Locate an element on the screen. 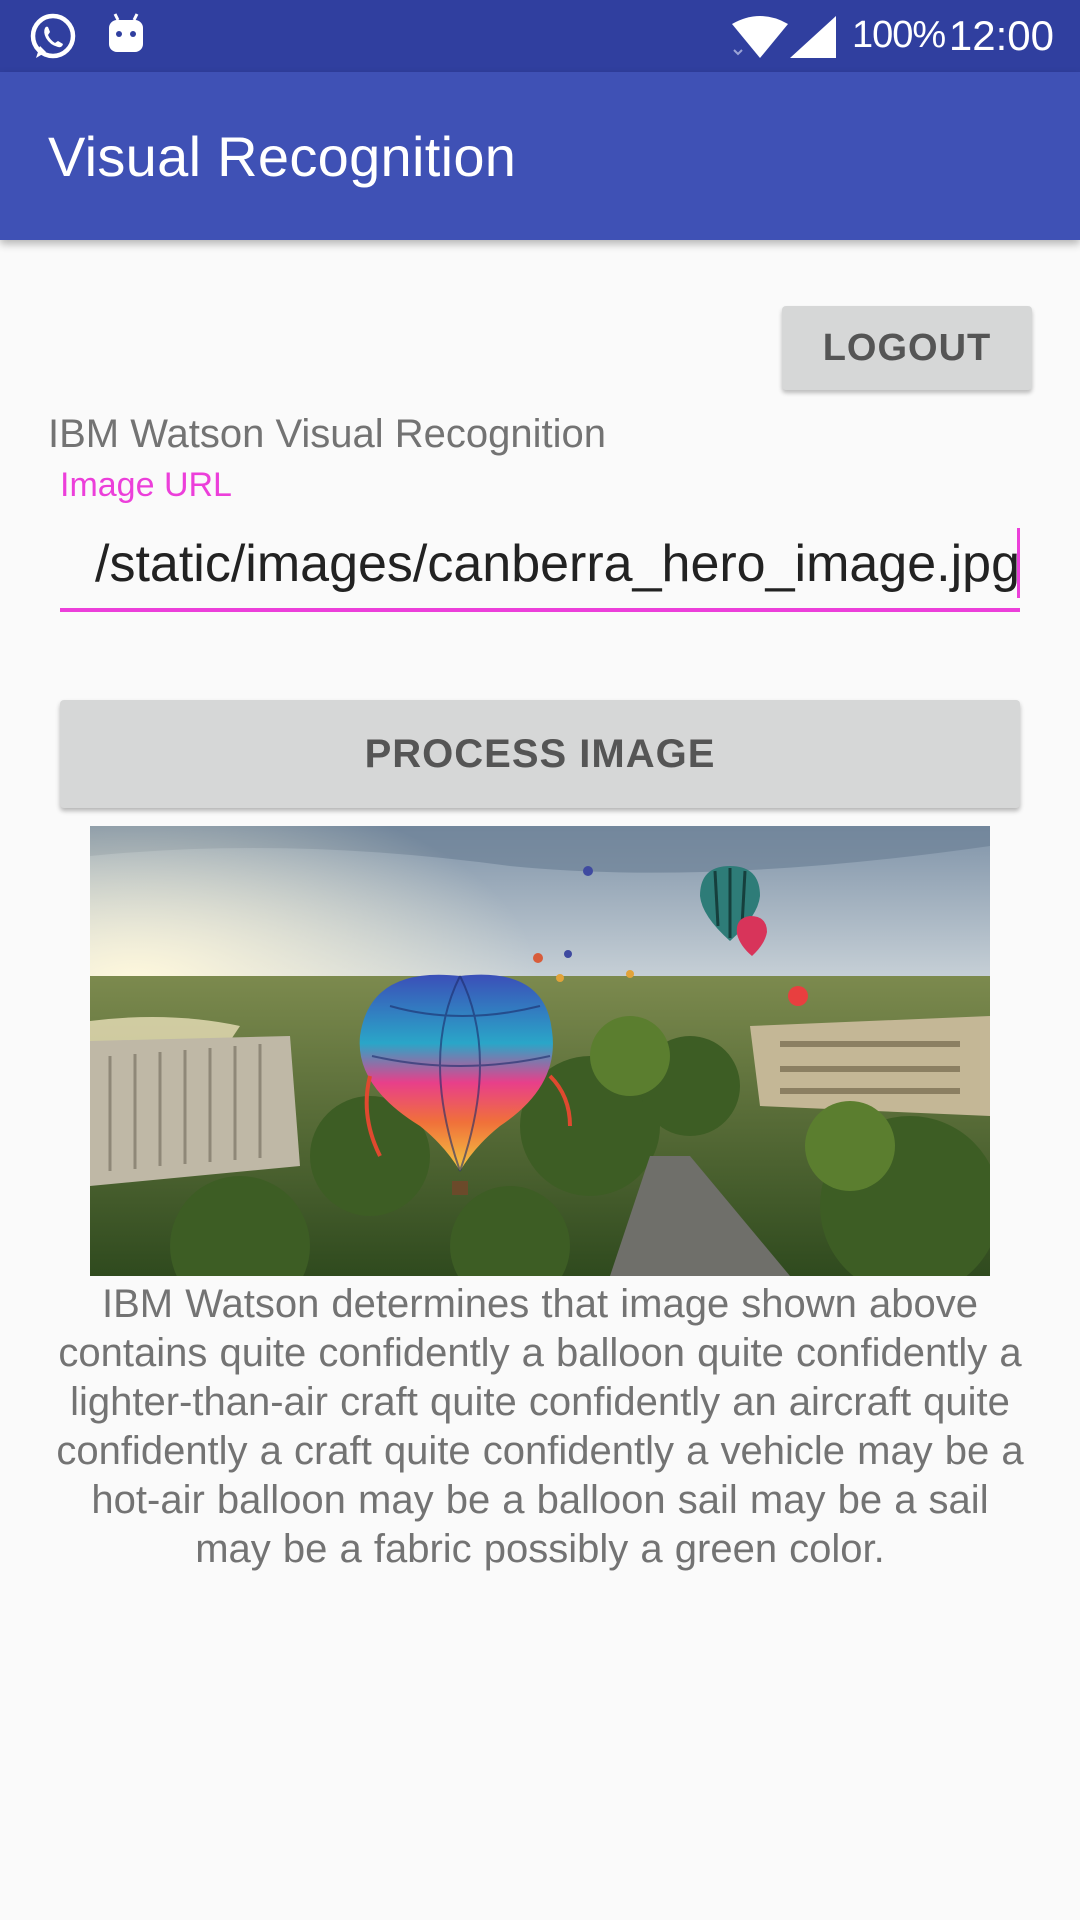 The height and width of the screenshot is (1920, 1080). app-title: Visual Recognition is located at coordinates (282, 156).